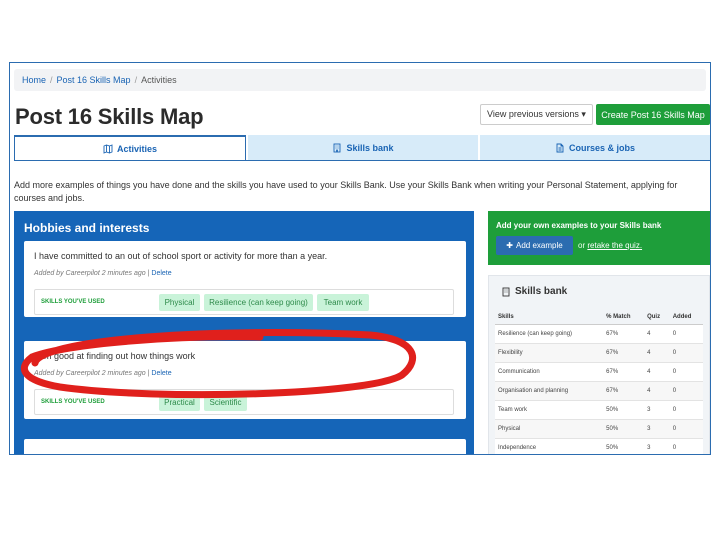 The width and height of the screenshot is (720, 540). I want to click on table-row: Organisation and planning 67% 4 0, so click(599, 391).